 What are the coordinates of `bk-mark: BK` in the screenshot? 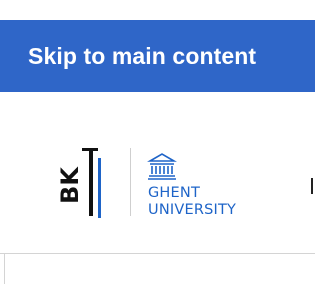 It's located at (78, 183).